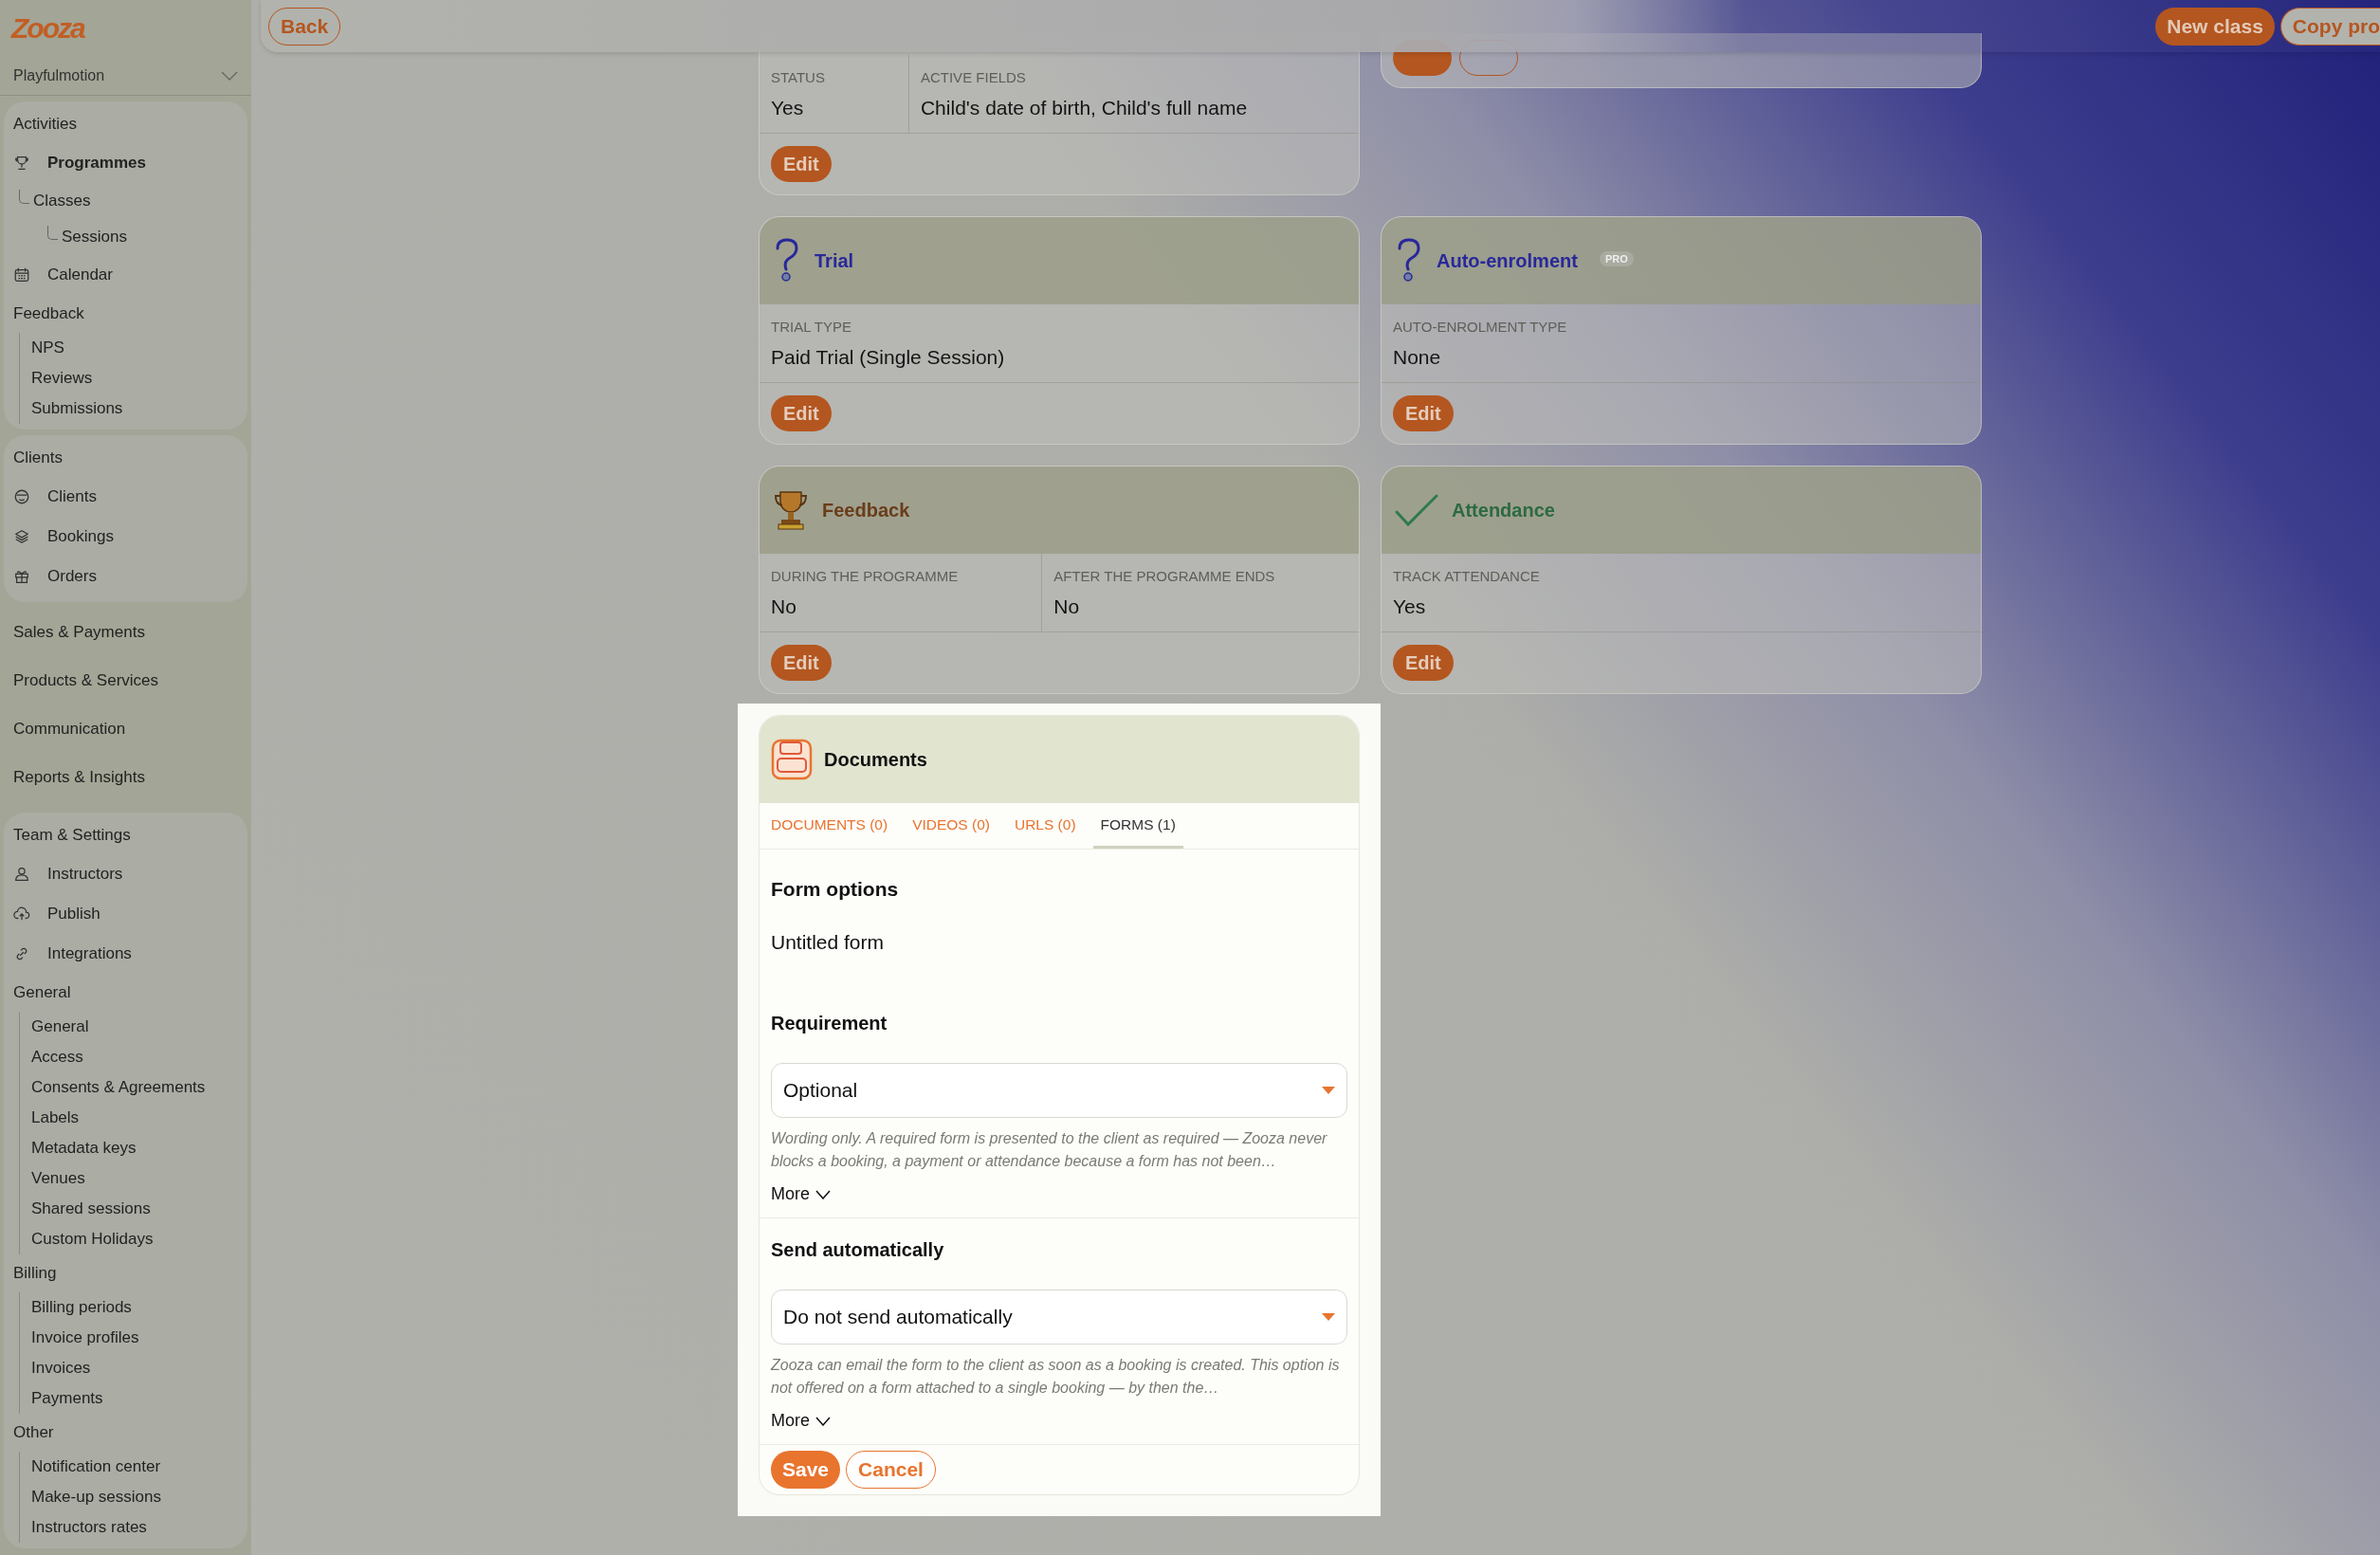 The width and height of the screenshot is (2380, 1555). What do you see at coordinates (21, 914) in the screenshot?
I see `cloud-upload-icon` at bounding box center [21, 914].